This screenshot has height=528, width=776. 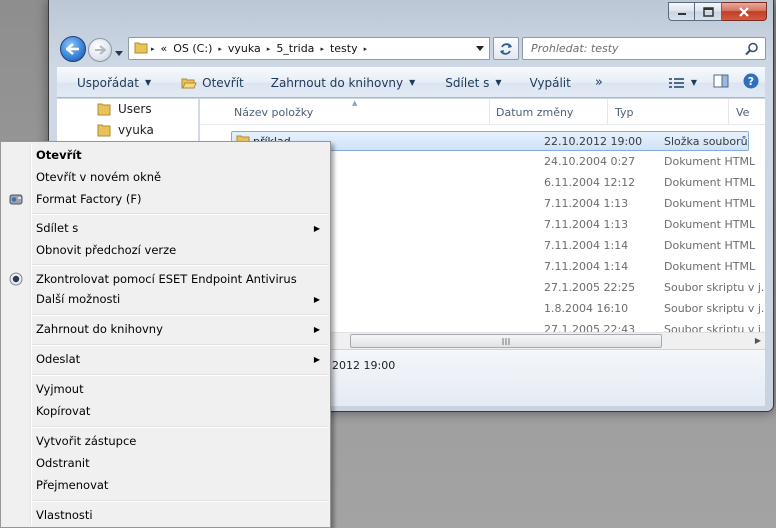 I want to click on burn-label: Vypálit, so click(x=550, y=82).